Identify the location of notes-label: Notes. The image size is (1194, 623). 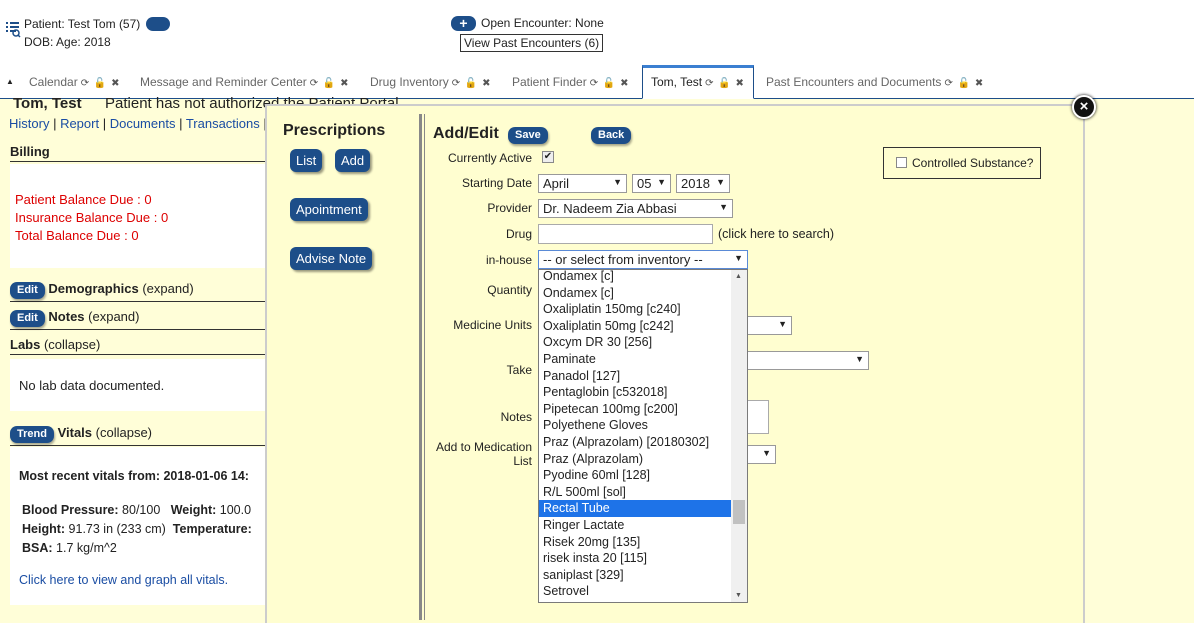
(516, 417).